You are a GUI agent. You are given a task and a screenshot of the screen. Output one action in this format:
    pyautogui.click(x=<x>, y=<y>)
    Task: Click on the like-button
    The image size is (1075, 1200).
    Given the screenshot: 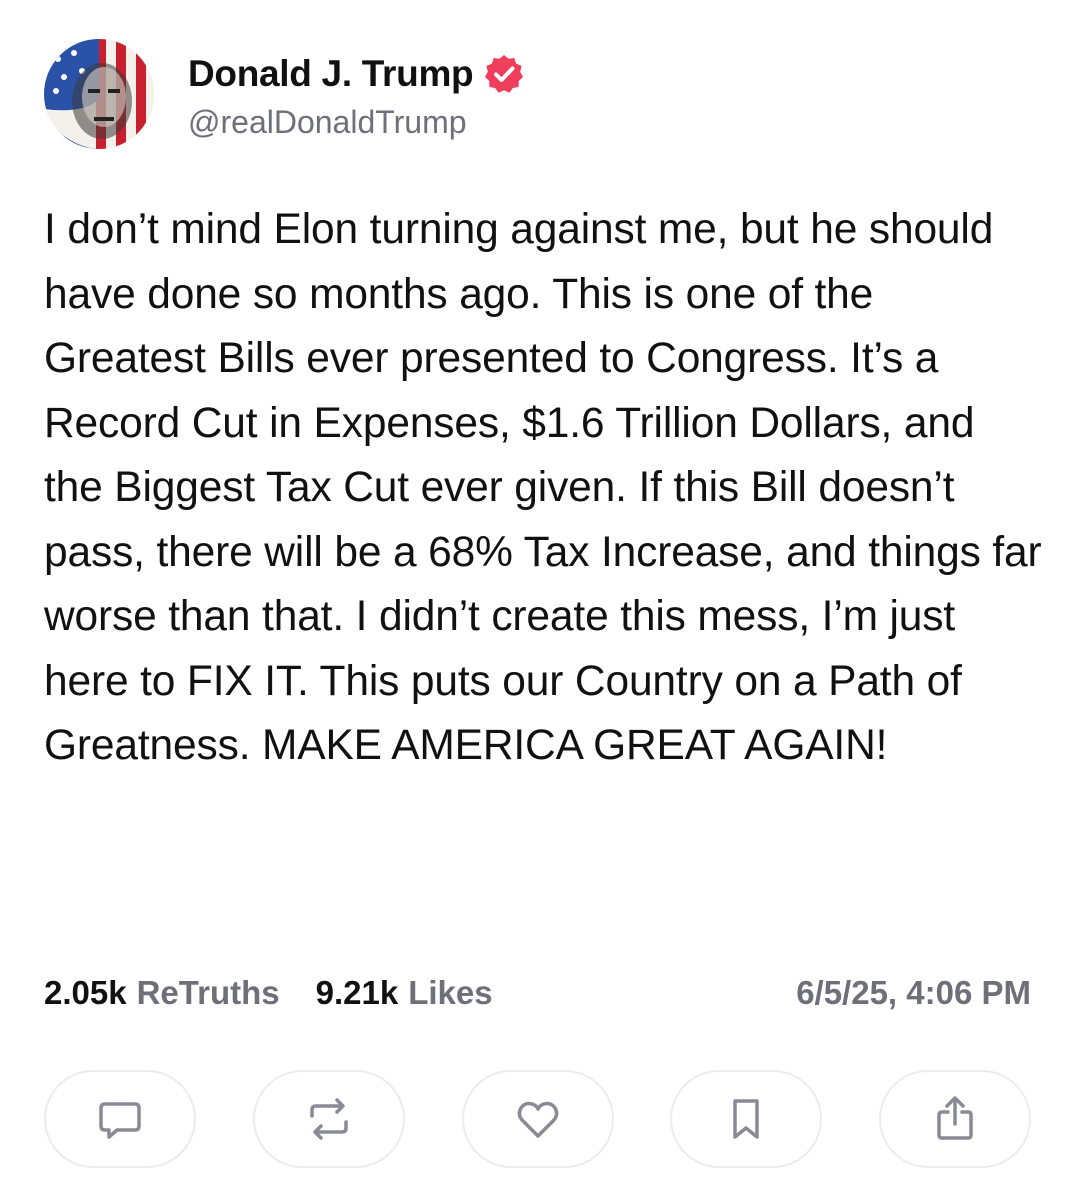 What is the action you would take?
    pyautogui.click(x=537, y=1119)
    